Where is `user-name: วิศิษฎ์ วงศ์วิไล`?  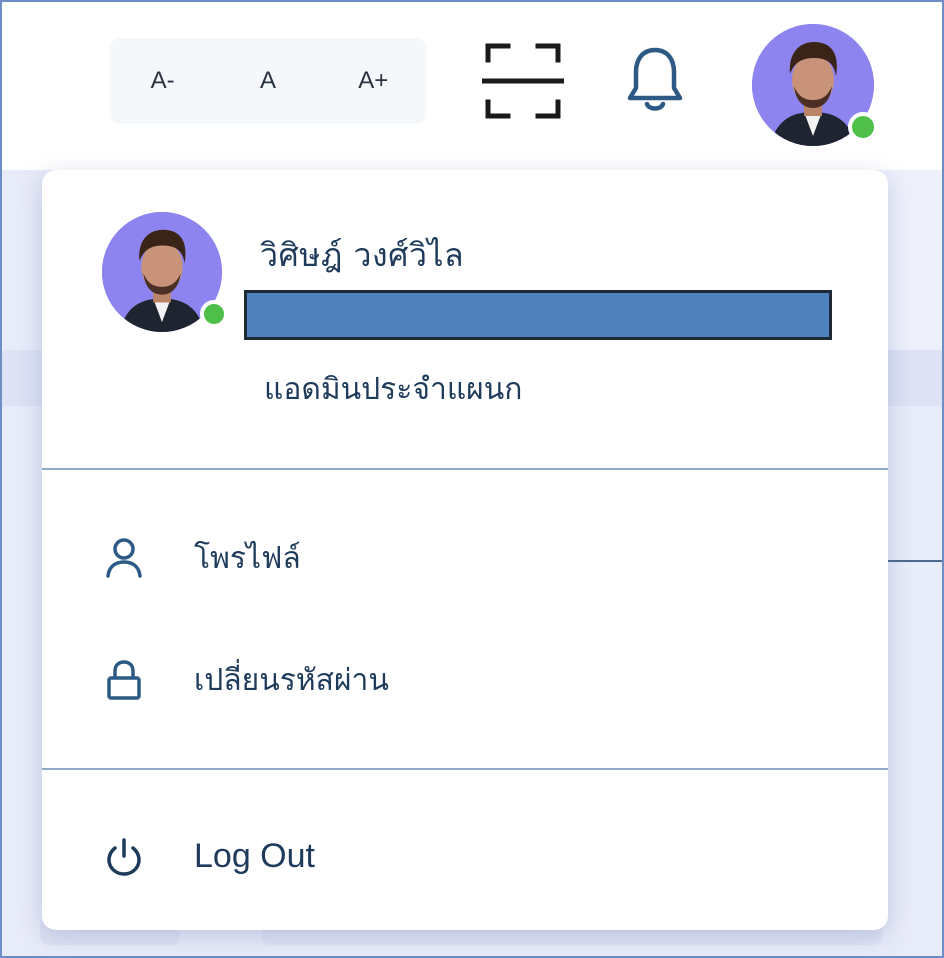 user-name: วิศิษฎ์ วงศ์วิไล is located at coordinates (362, 255).